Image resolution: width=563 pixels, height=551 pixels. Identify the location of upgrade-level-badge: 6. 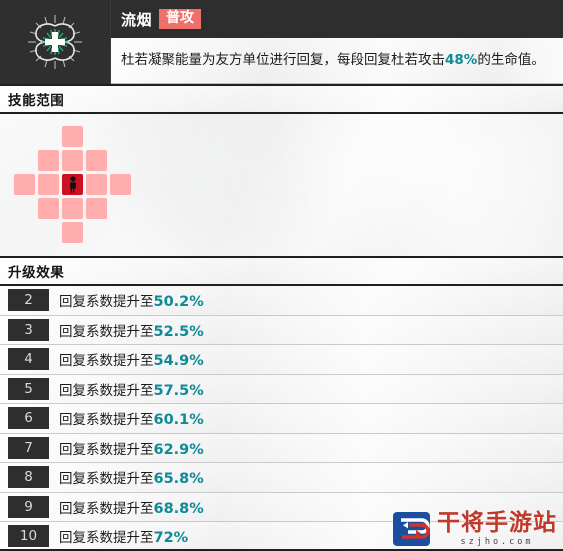
(28, 418).